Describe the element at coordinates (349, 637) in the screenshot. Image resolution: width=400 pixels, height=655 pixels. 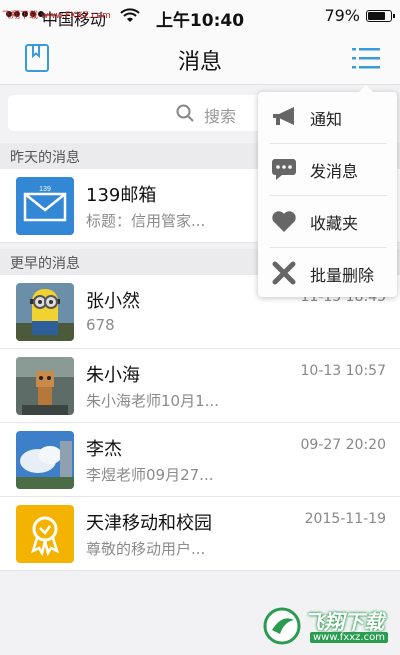
I see `watermark-url: www.fxxz.com` at that location.